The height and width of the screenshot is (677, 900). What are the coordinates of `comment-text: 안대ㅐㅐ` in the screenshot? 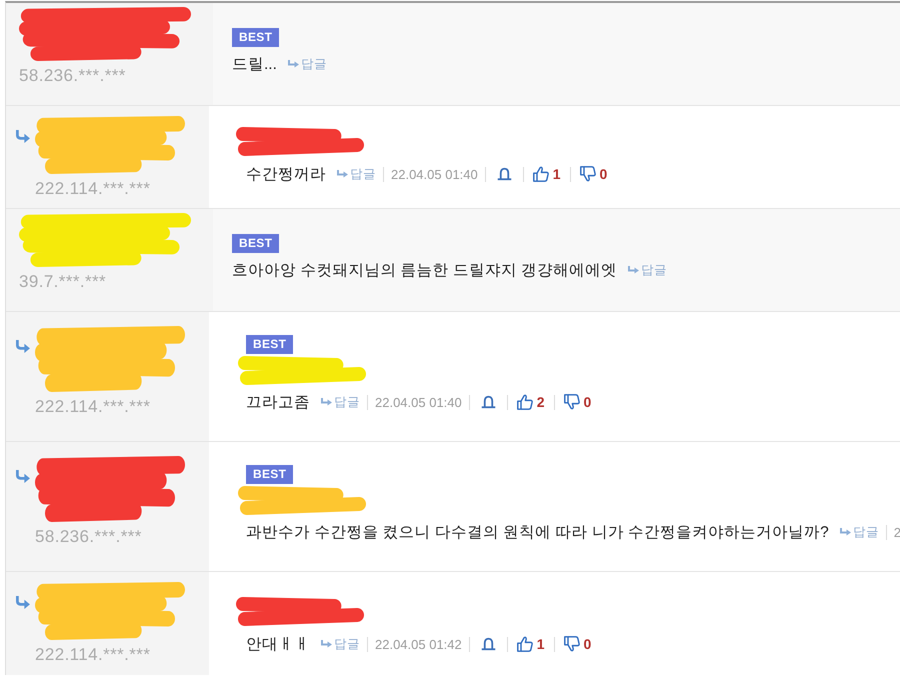 It's located at (278, 644).